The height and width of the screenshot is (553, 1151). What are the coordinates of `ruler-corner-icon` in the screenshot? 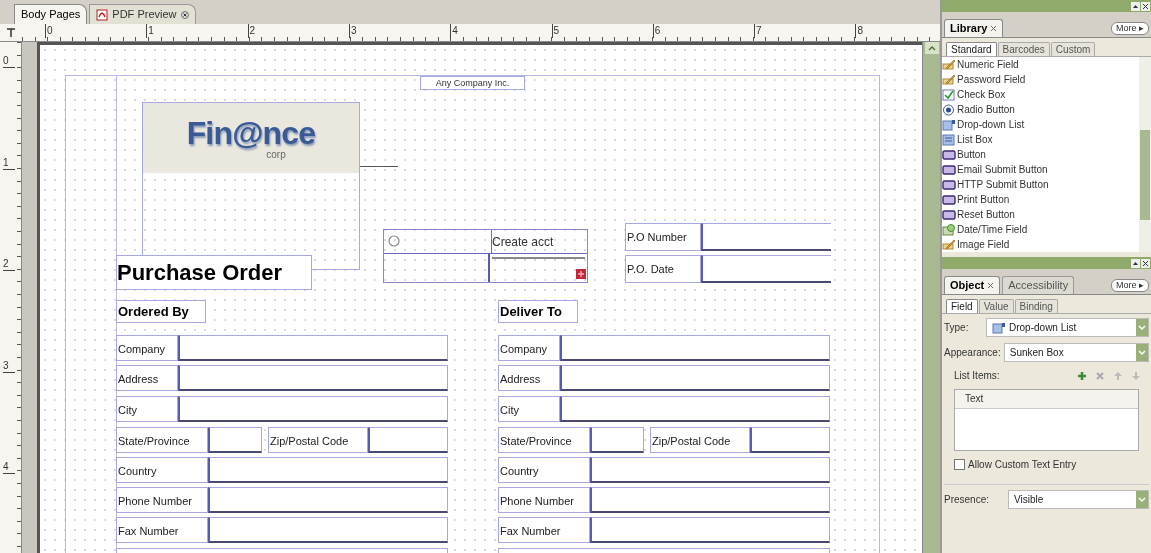 It's located at (11, 32).